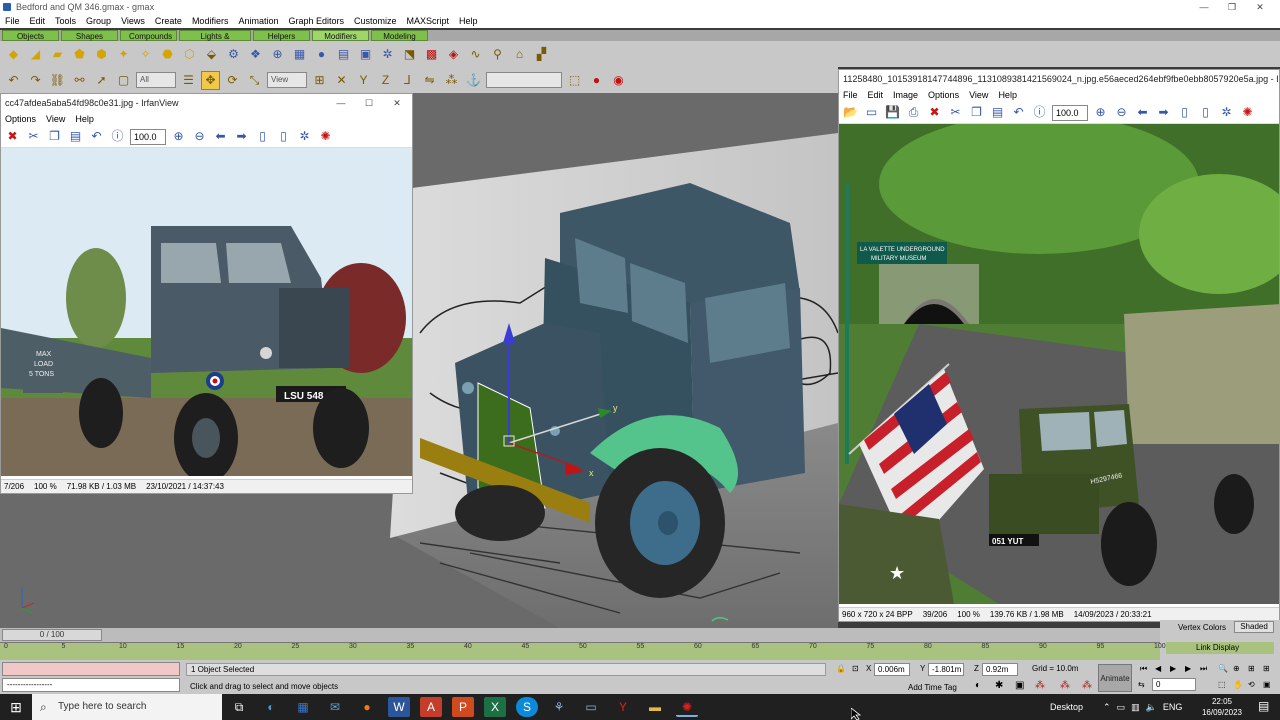 This screenshot has height=720, width=1280. I want to click on file-explorer-icon: ▬, so click(655, 707).